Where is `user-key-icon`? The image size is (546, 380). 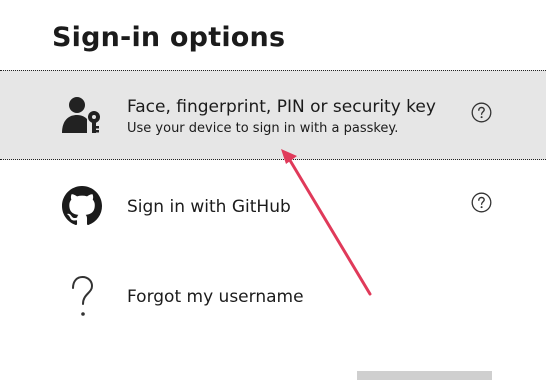 user-key-icon is located at coordinates (82, 115).